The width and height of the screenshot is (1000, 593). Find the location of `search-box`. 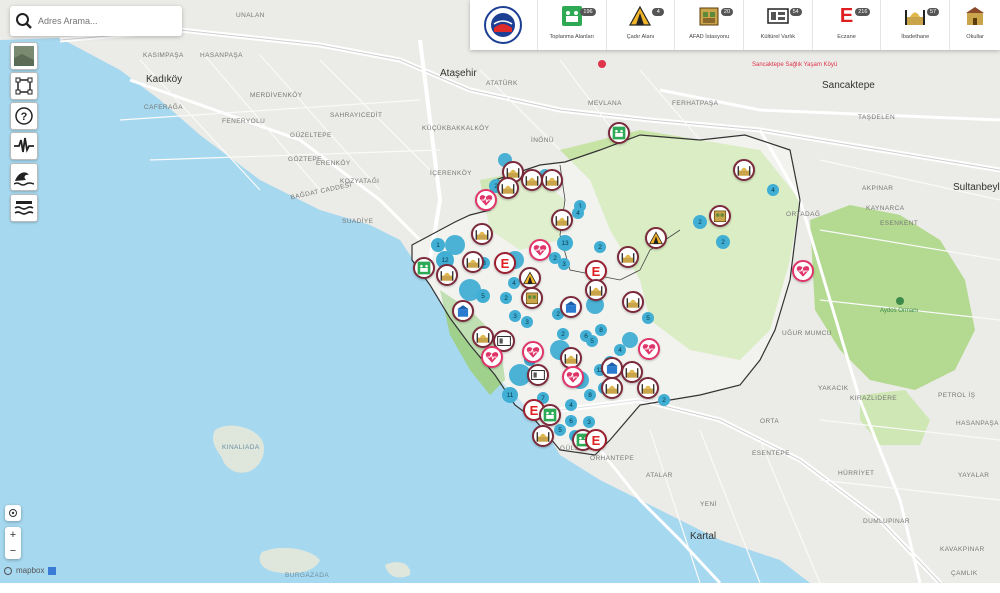

search-box is located at coordinates (96, 21).